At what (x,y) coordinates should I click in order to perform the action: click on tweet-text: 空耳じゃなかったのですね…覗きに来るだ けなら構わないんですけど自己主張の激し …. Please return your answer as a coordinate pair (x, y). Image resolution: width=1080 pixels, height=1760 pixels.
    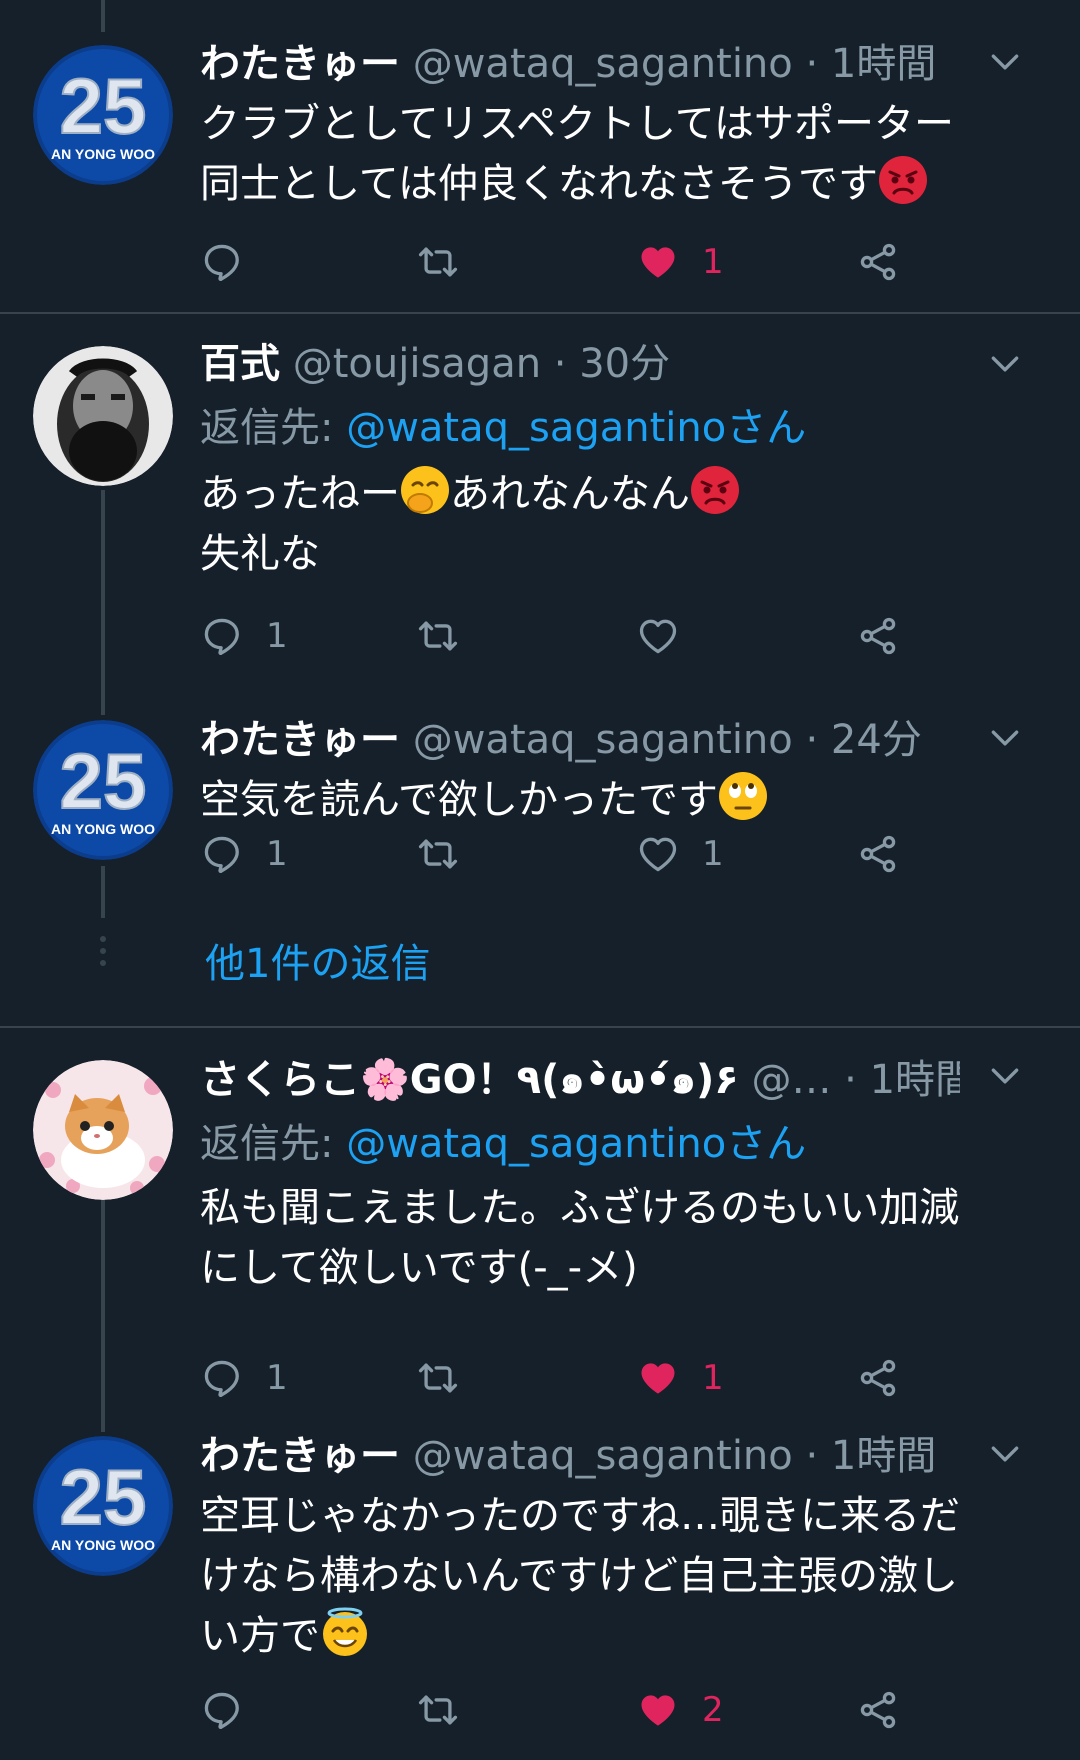
    Looking at the image, I should click on (625, 1576).